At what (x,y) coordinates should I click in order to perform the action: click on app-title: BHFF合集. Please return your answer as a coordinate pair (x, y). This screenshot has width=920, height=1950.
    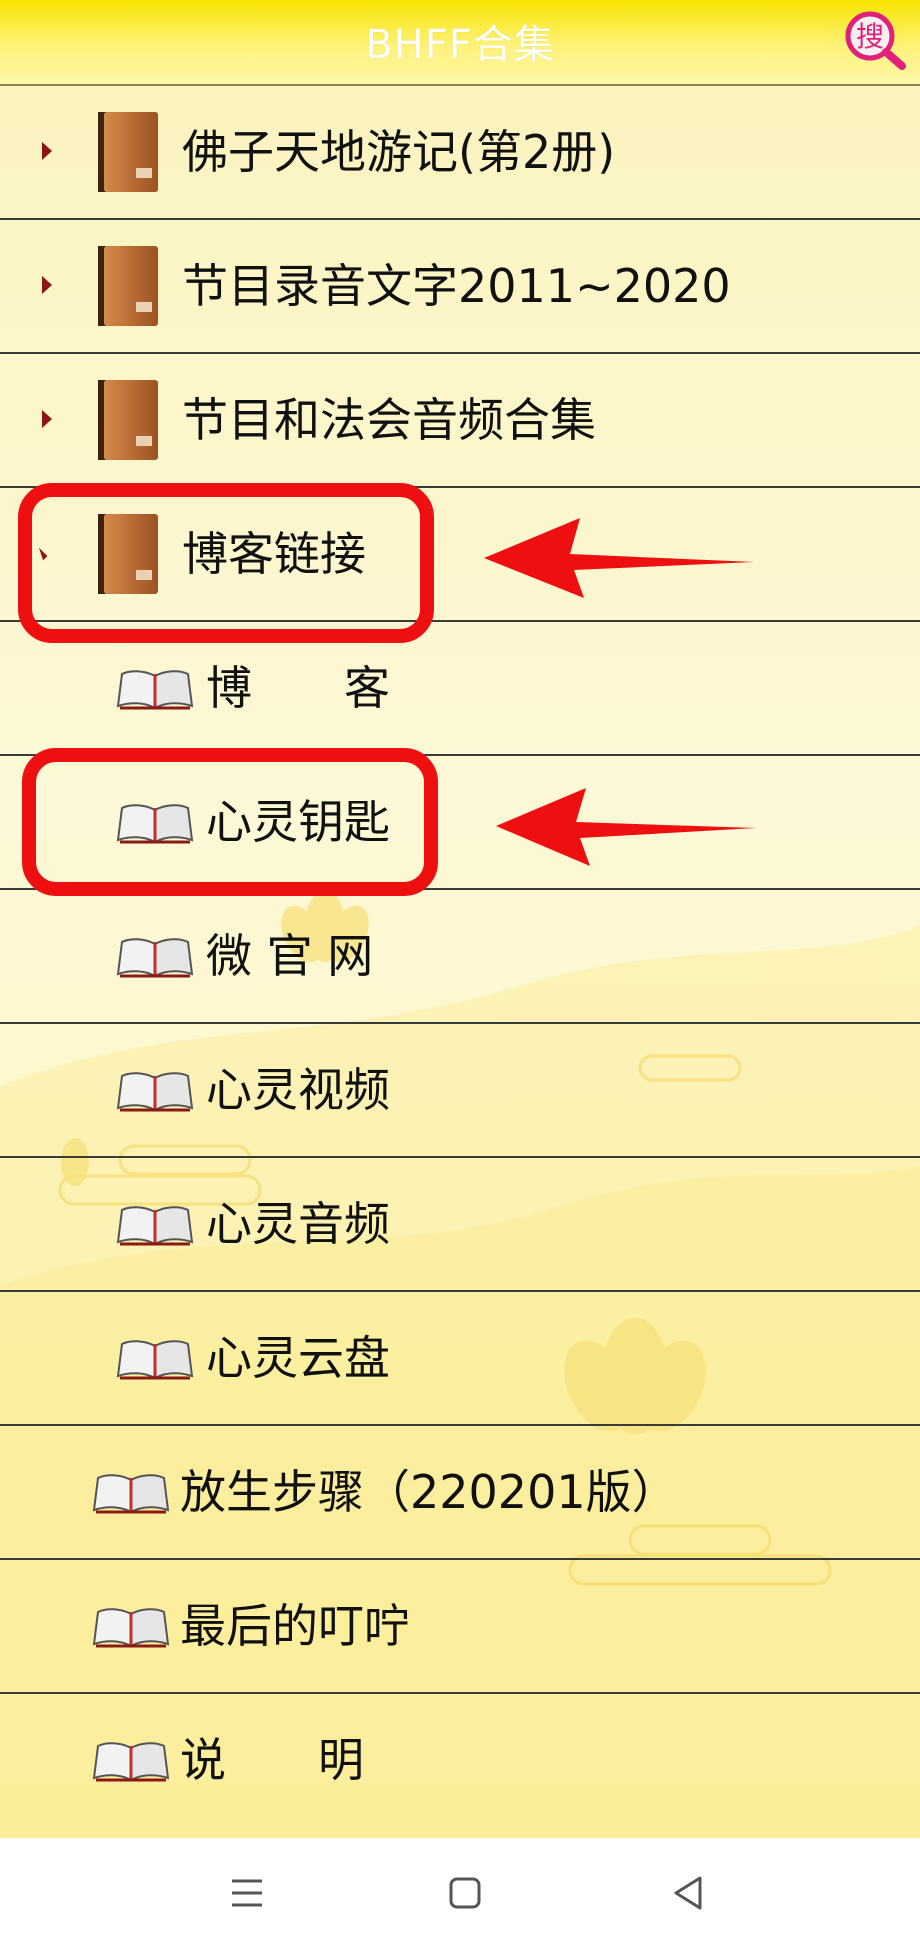
    Looking at the image, I should click on (460, 45).